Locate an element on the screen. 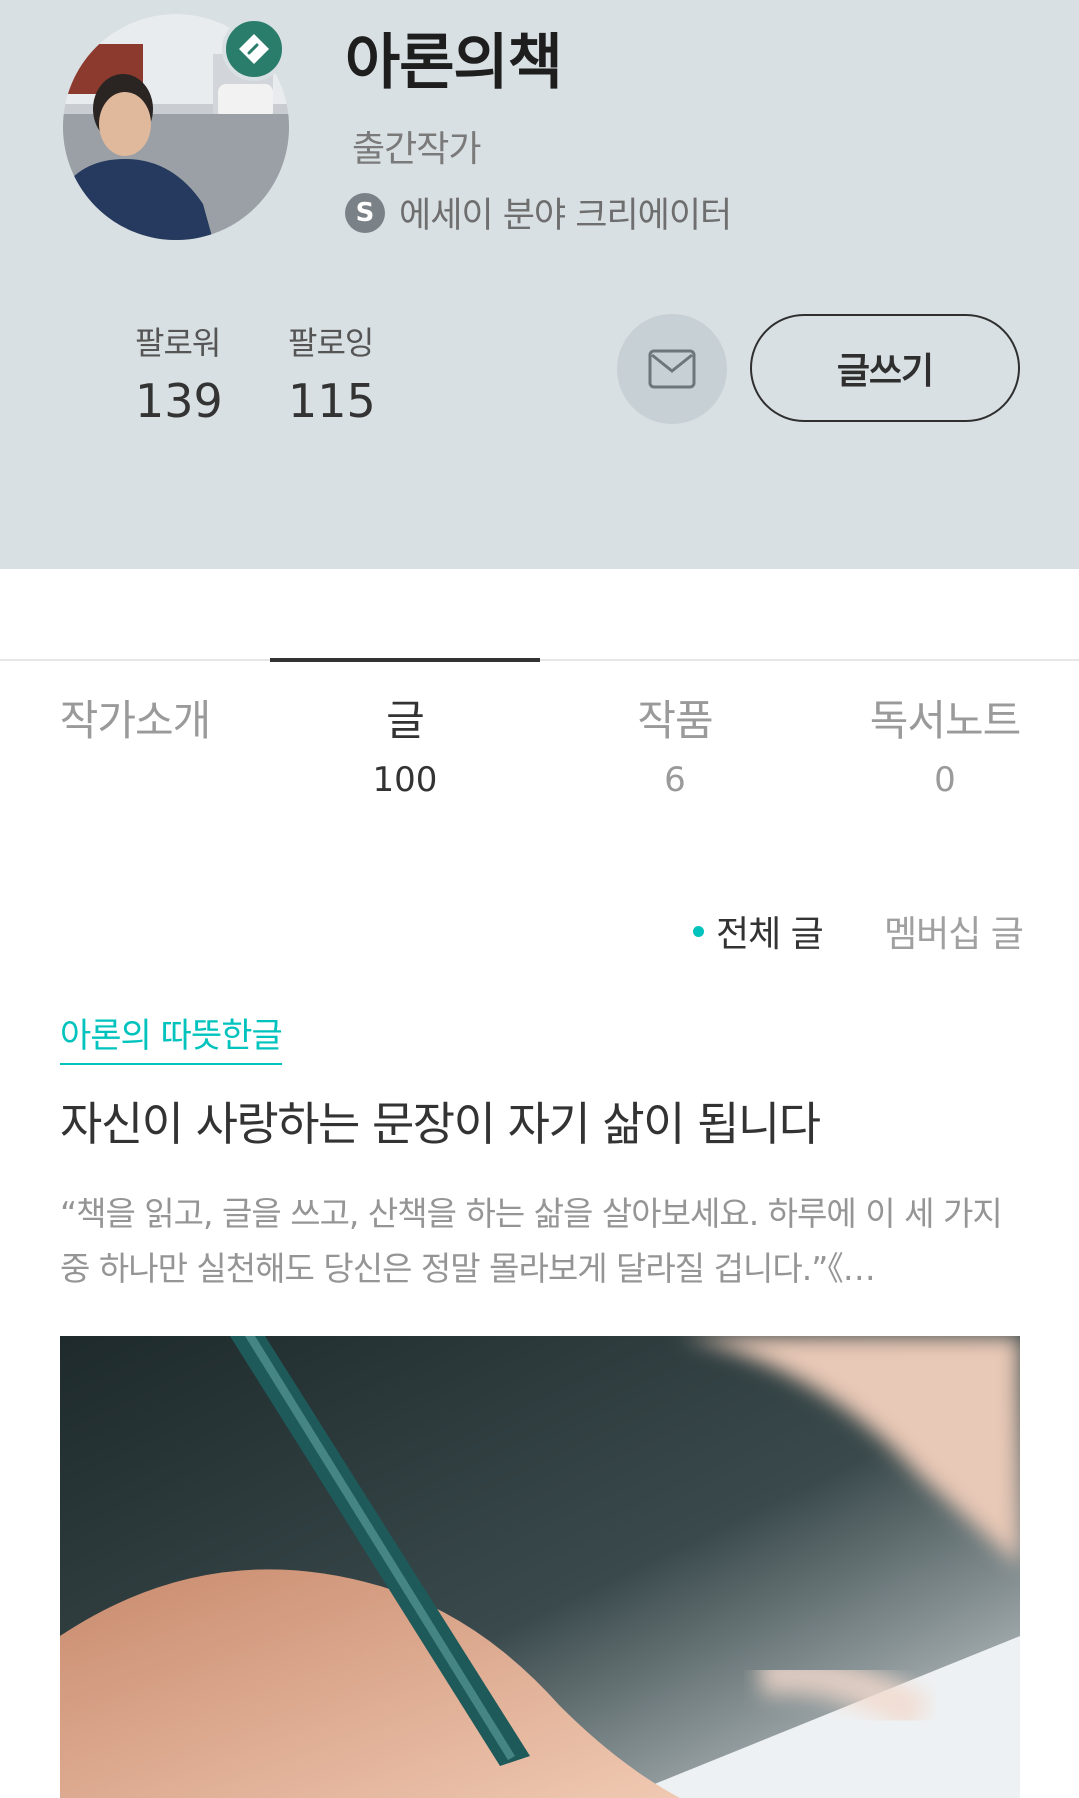 Image resolution: width=1079 pixels, height=1798 pixels. mail-icon is located at coordinates (672, 369).